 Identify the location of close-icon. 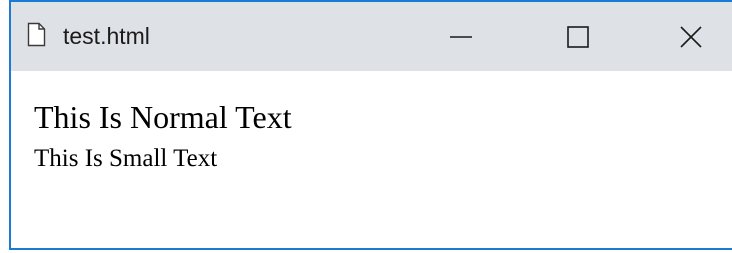
(691, 37).